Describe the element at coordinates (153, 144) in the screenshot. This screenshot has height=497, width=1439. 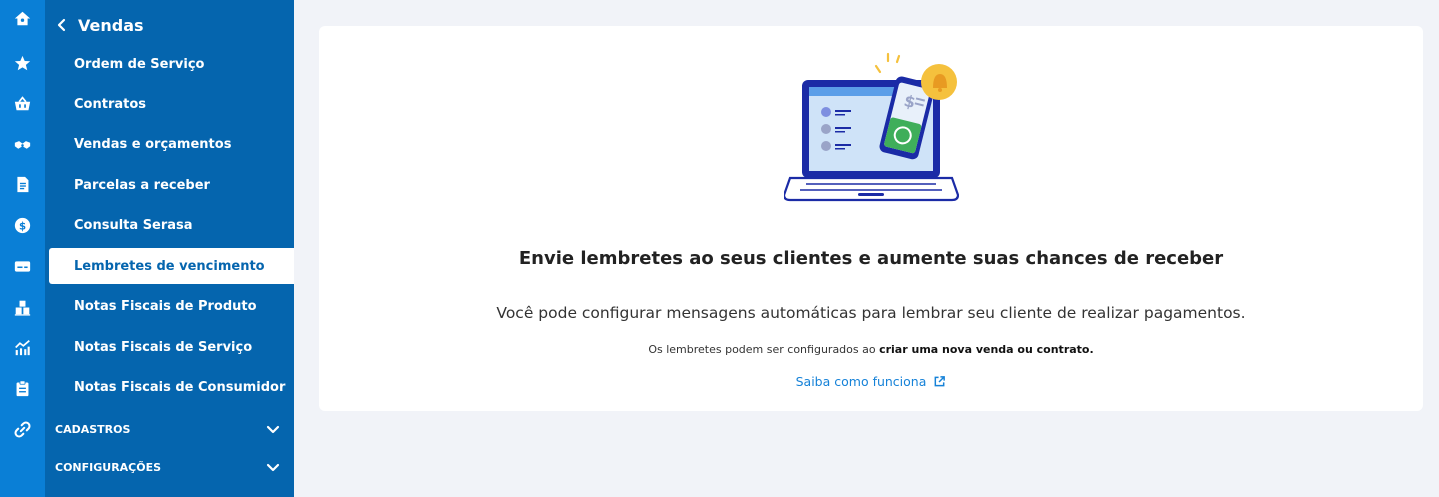
I see `menu-item-label: Vendas e orçamentos` at that location.